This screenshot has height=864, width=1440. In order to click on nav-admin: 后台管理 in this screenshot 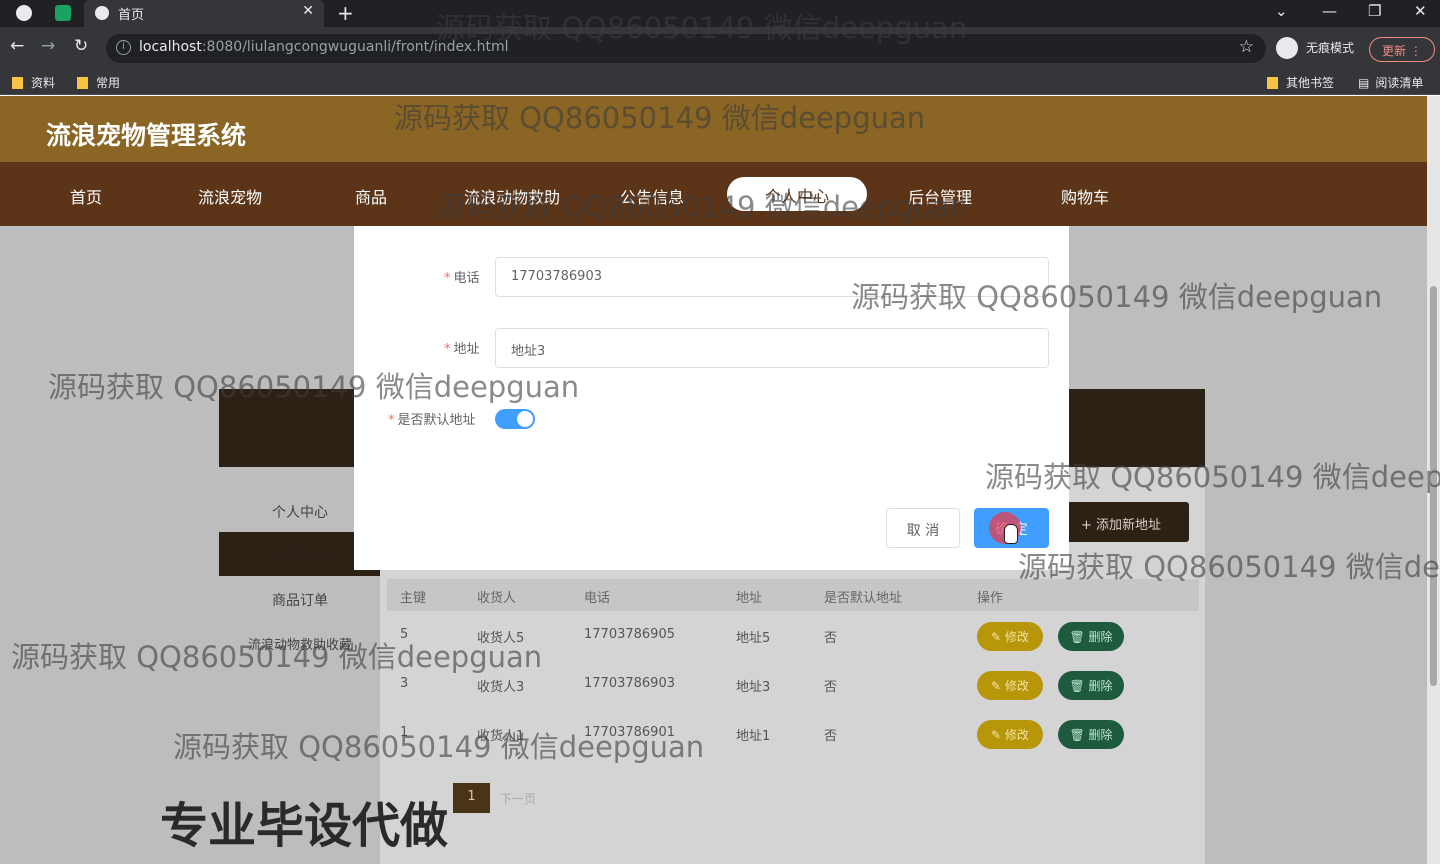, I will do `click(940, 196)`.